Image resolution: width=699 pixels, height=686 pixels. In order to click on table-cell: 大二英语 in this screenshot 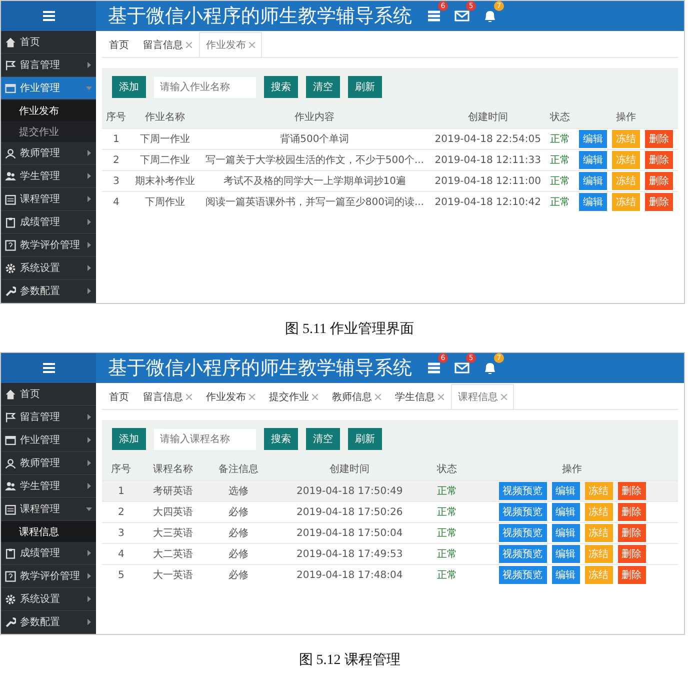, I will do `click(173, 554)`.